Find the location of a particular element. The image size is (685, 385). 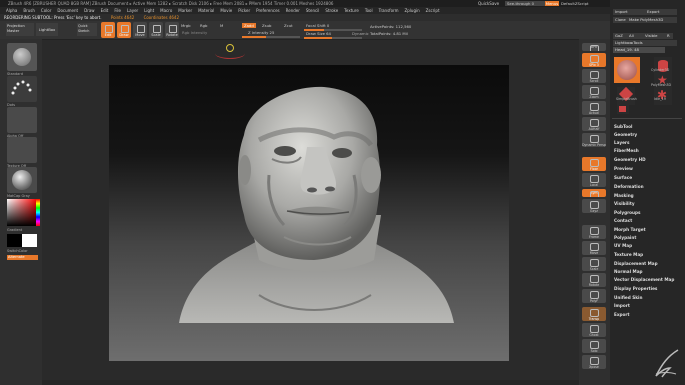

menu-brush: Brush is located at coordinates (29, 10).